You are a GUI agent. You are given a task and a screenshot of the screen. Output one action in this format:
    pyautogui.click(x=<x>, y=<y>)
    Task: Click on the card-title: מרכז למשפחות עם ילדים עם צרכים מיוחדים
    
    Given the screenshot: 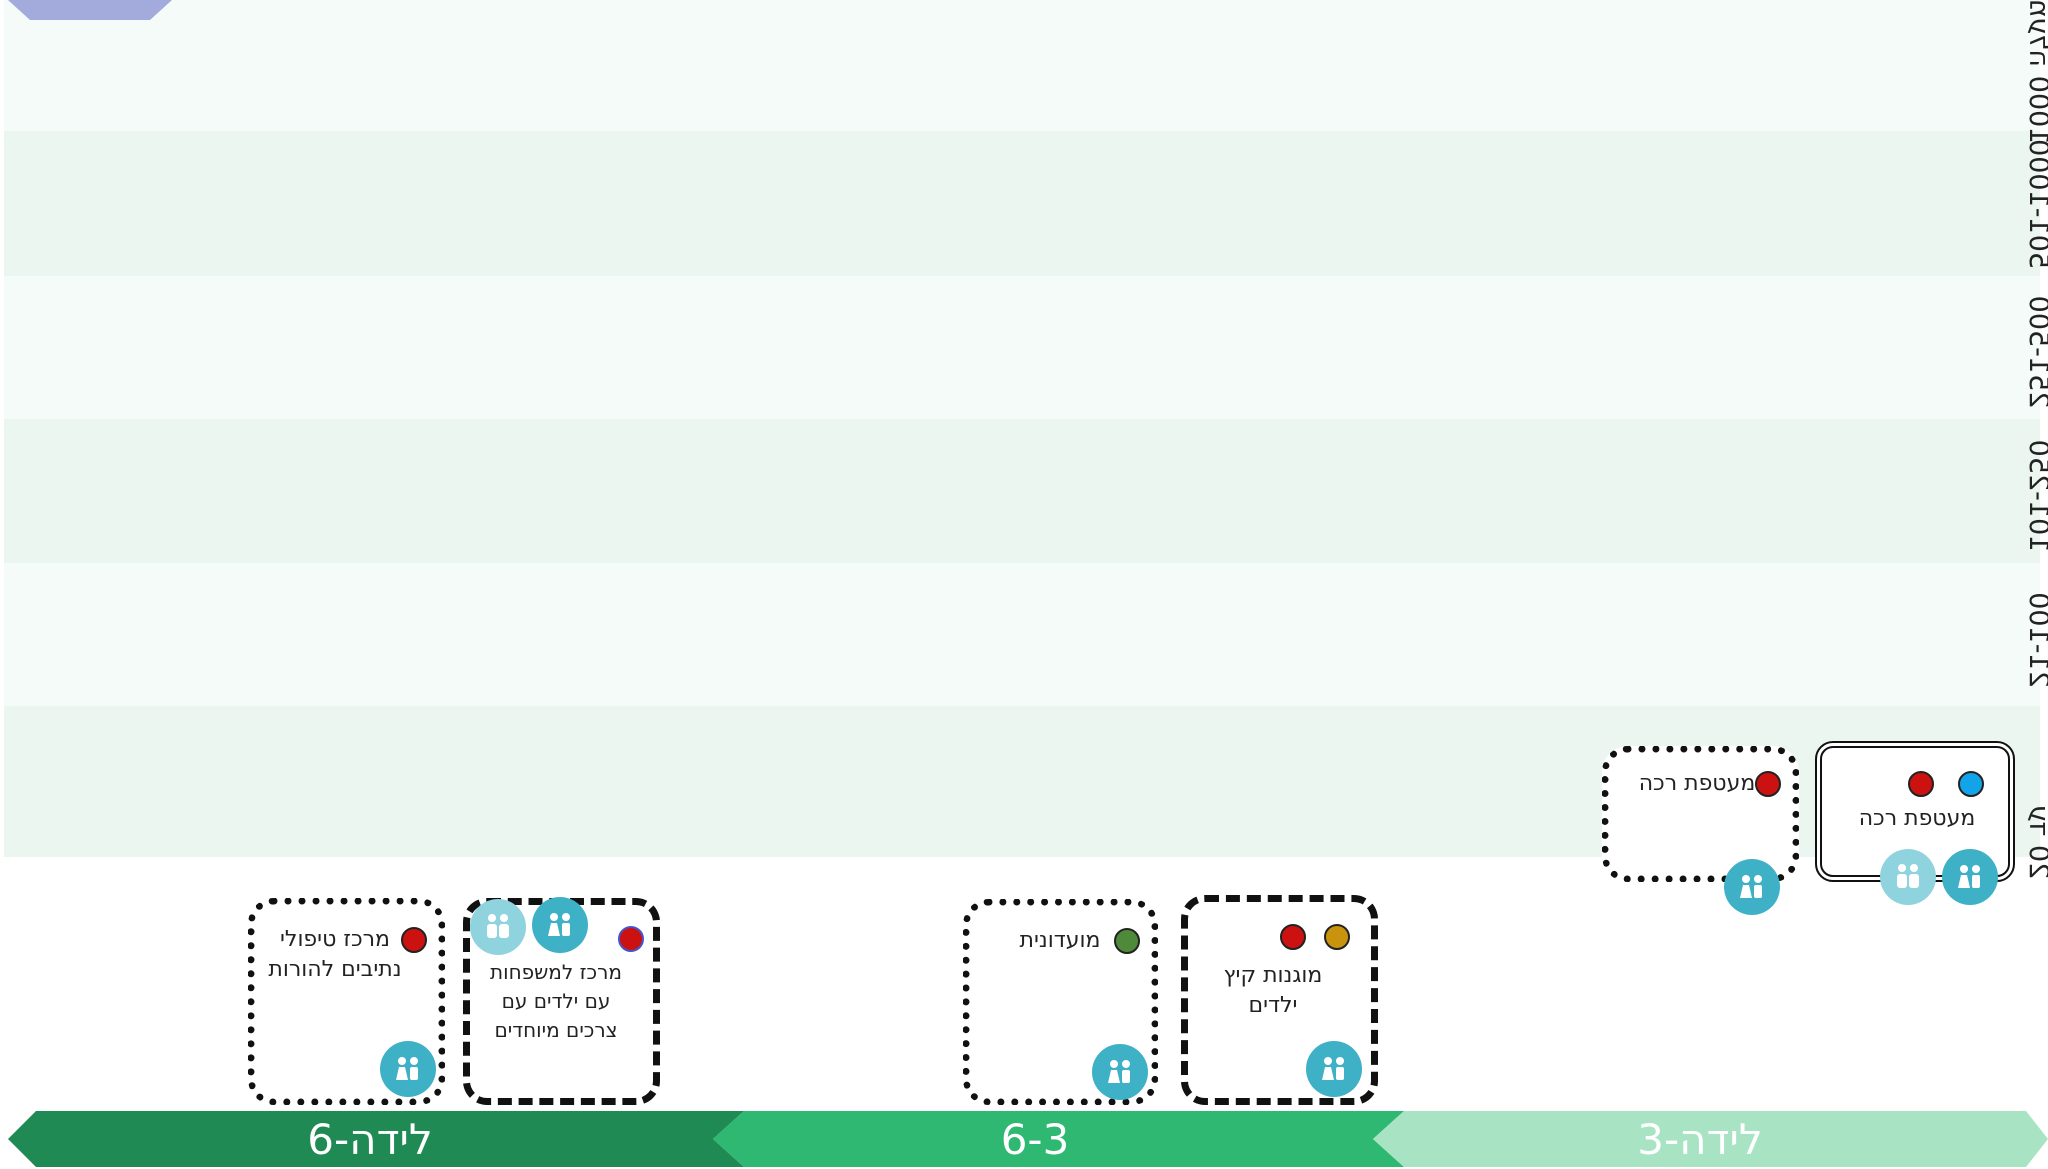 What is the action you would take?
    pyautogui.click(x=555, y=1001)
    